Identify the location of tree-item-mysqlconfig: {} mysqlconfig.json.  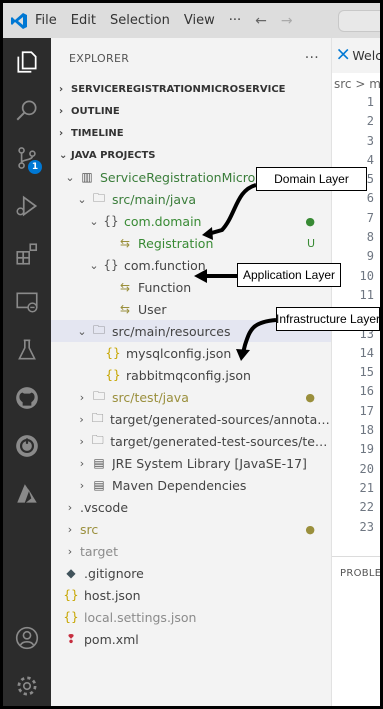
(191, 353).